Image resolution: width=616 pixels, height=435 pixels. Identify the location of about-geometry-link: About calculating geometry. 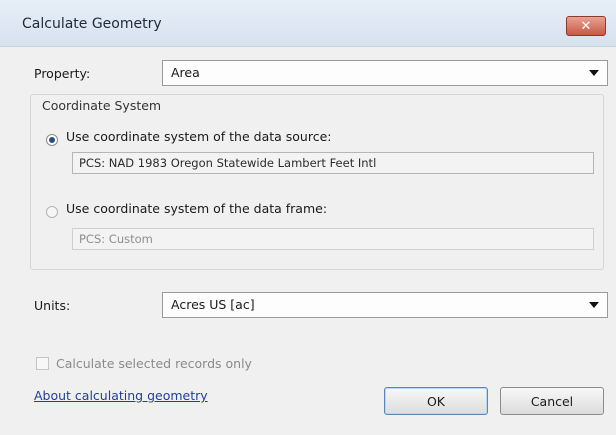
(121, 395).